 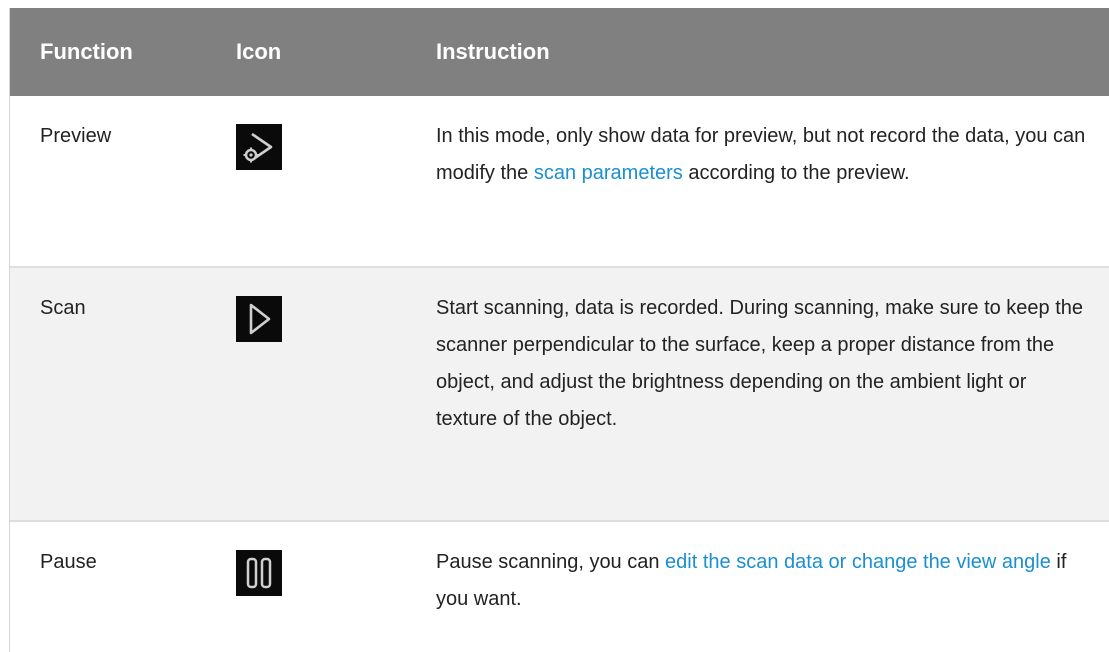 I want to click on header-instruction: Instruction, so click(x=493, y=51).